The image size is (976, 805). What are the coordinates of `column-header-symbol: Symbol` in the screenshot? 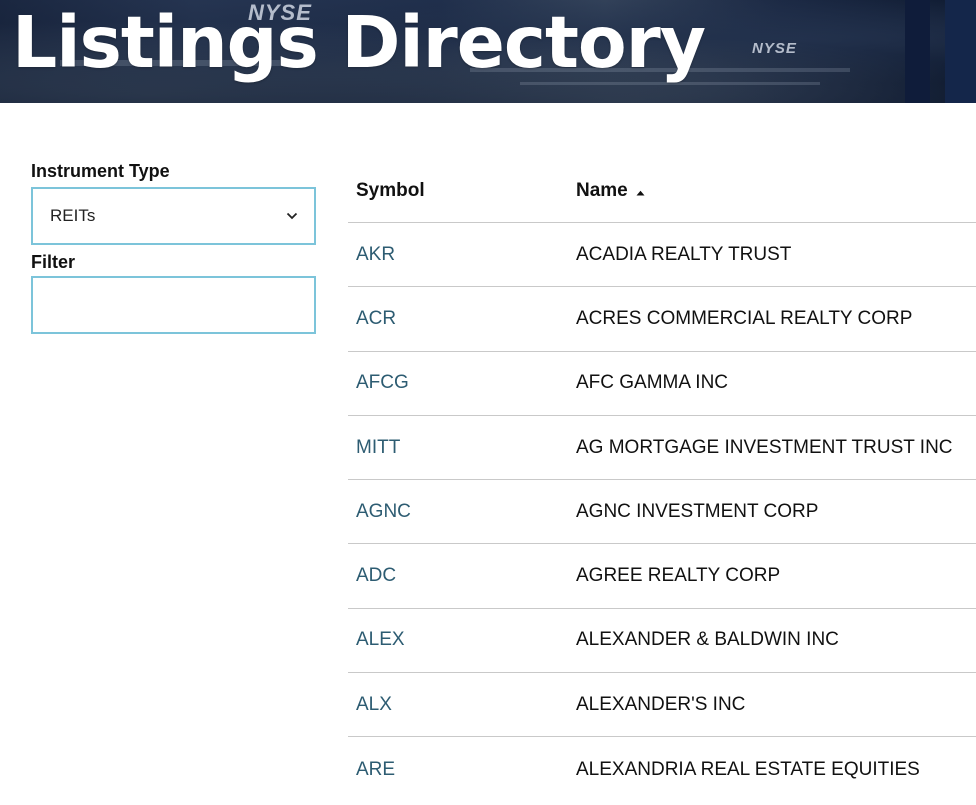 It's located at (462, 191).